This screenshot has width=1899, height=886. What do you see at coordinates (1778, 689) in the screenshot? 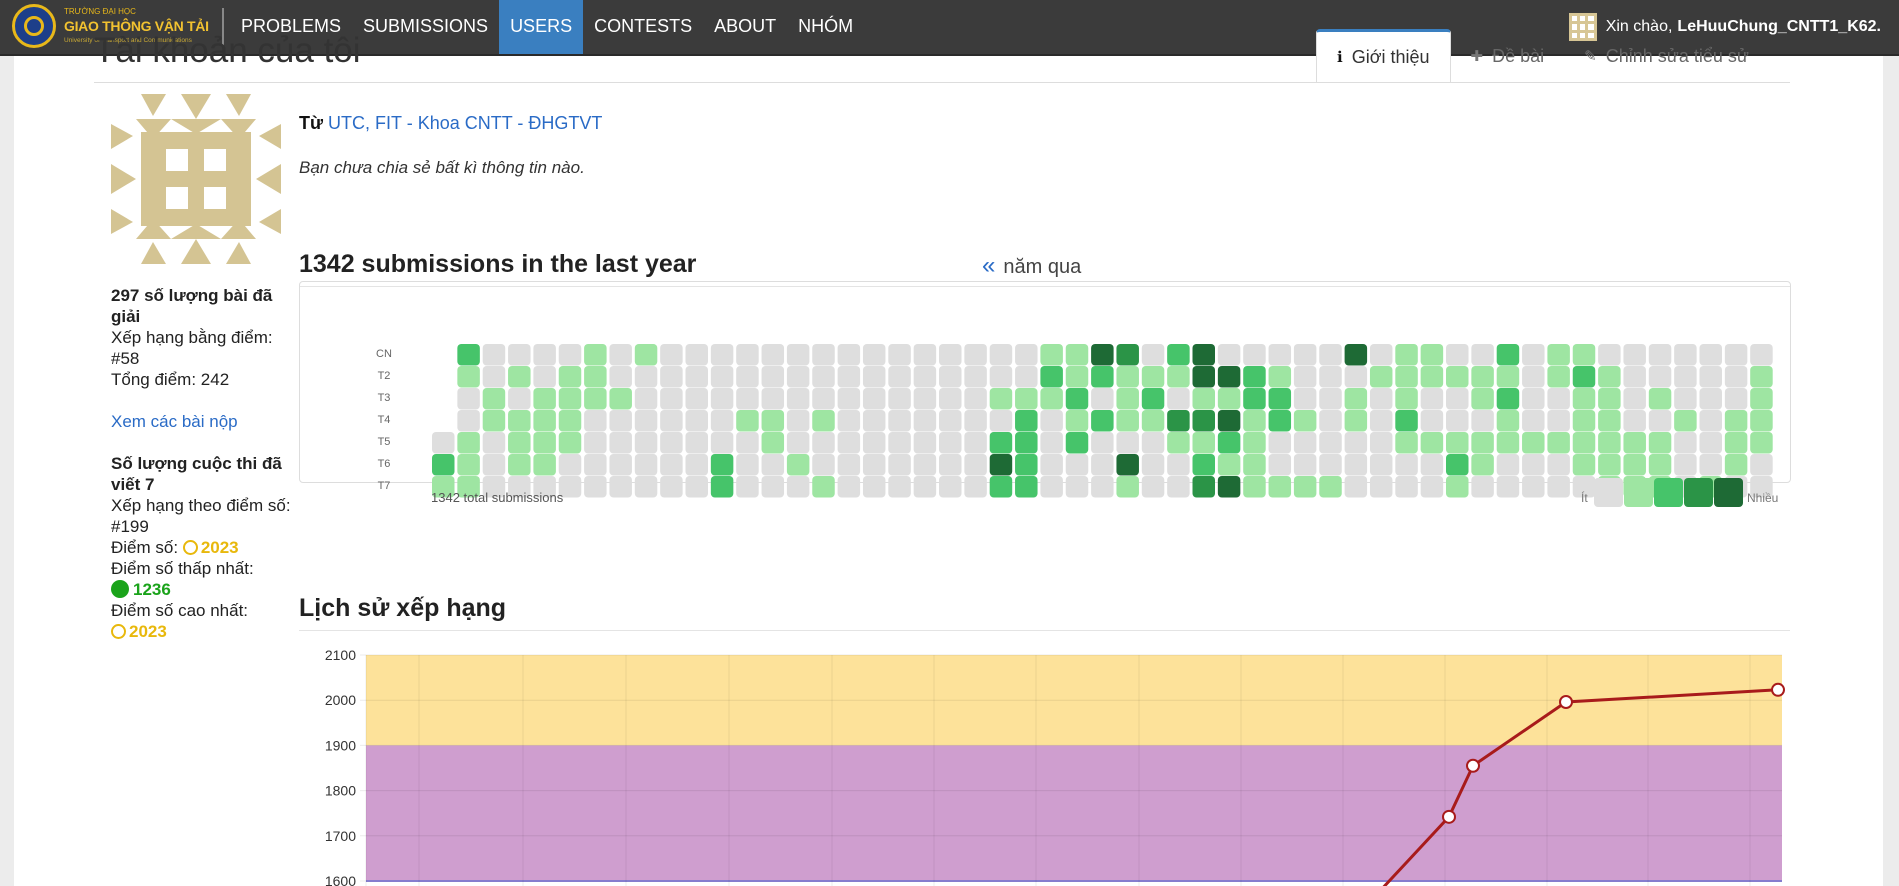
I see `rating-point` at bounding box center [1778, 689].